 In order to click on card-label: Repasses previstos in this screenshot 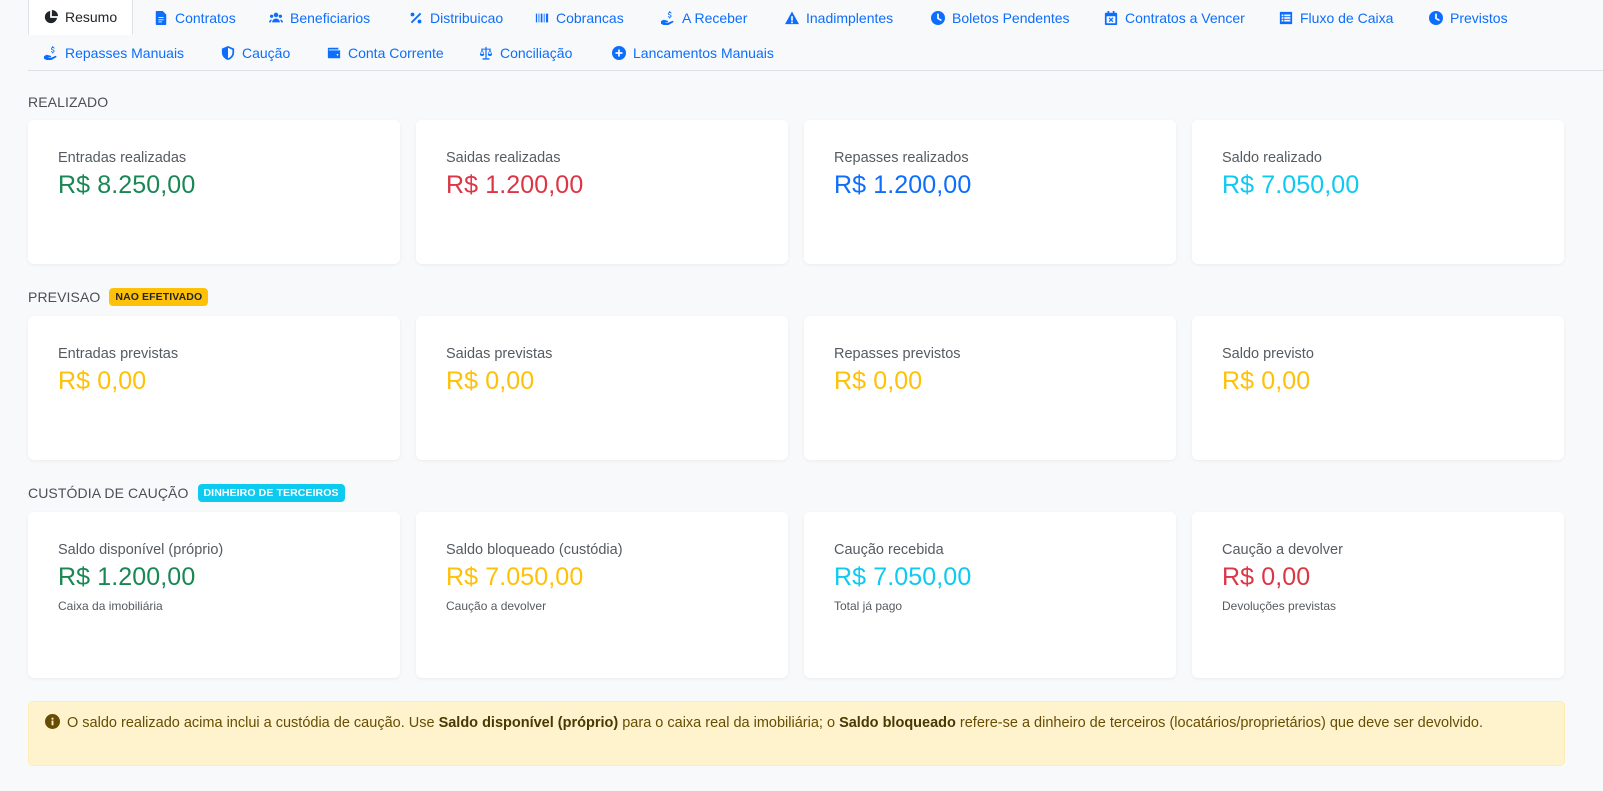, I will do `click(897, 354)`.